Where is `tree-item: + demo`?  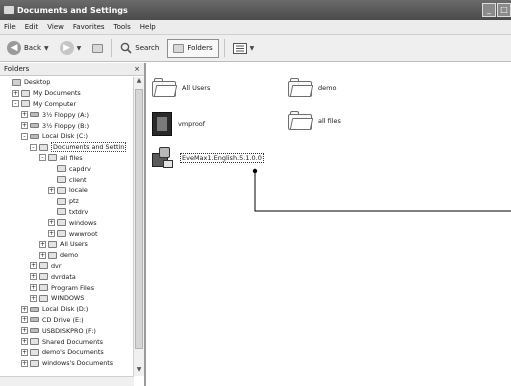 tree-item: + demo is located at coordinates (67, 255).